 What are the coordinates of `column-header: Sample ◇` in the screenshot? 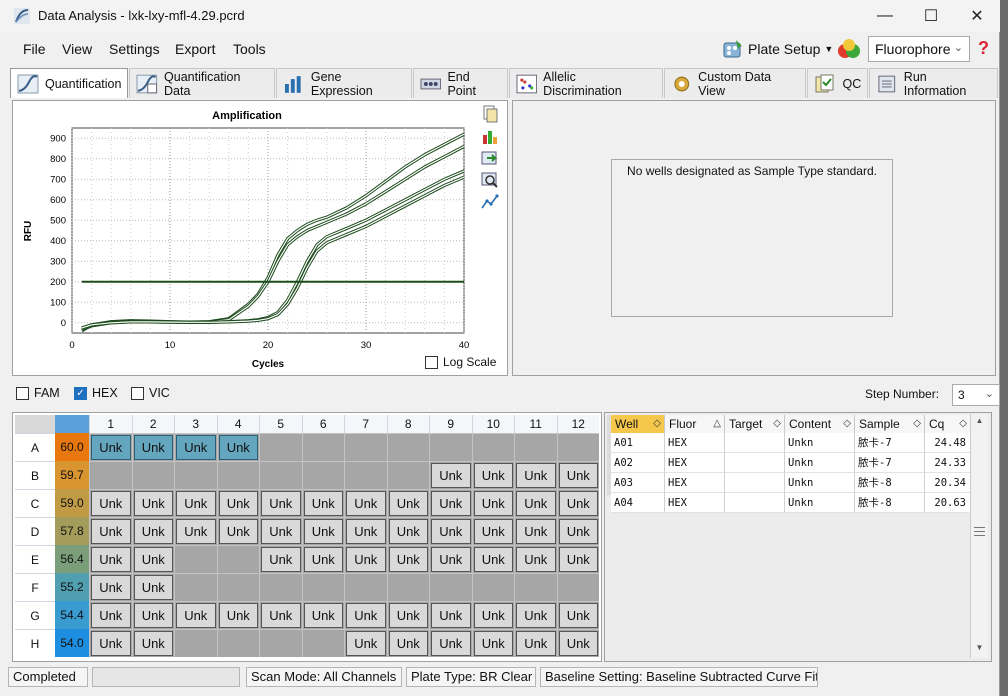 It's located at (890, 424).